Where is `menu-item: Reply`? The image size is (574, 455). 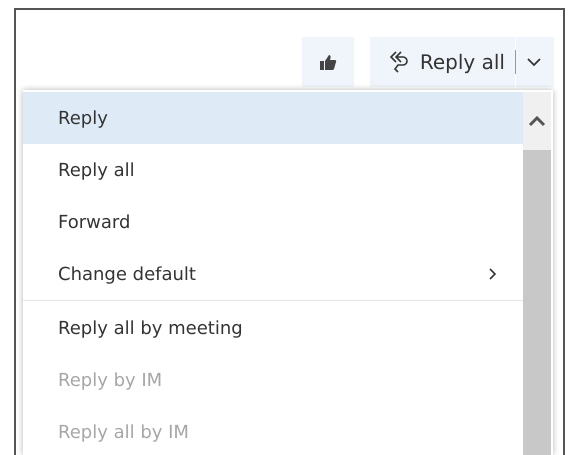
menu-item: Reply is located at coordinates (273, 118).